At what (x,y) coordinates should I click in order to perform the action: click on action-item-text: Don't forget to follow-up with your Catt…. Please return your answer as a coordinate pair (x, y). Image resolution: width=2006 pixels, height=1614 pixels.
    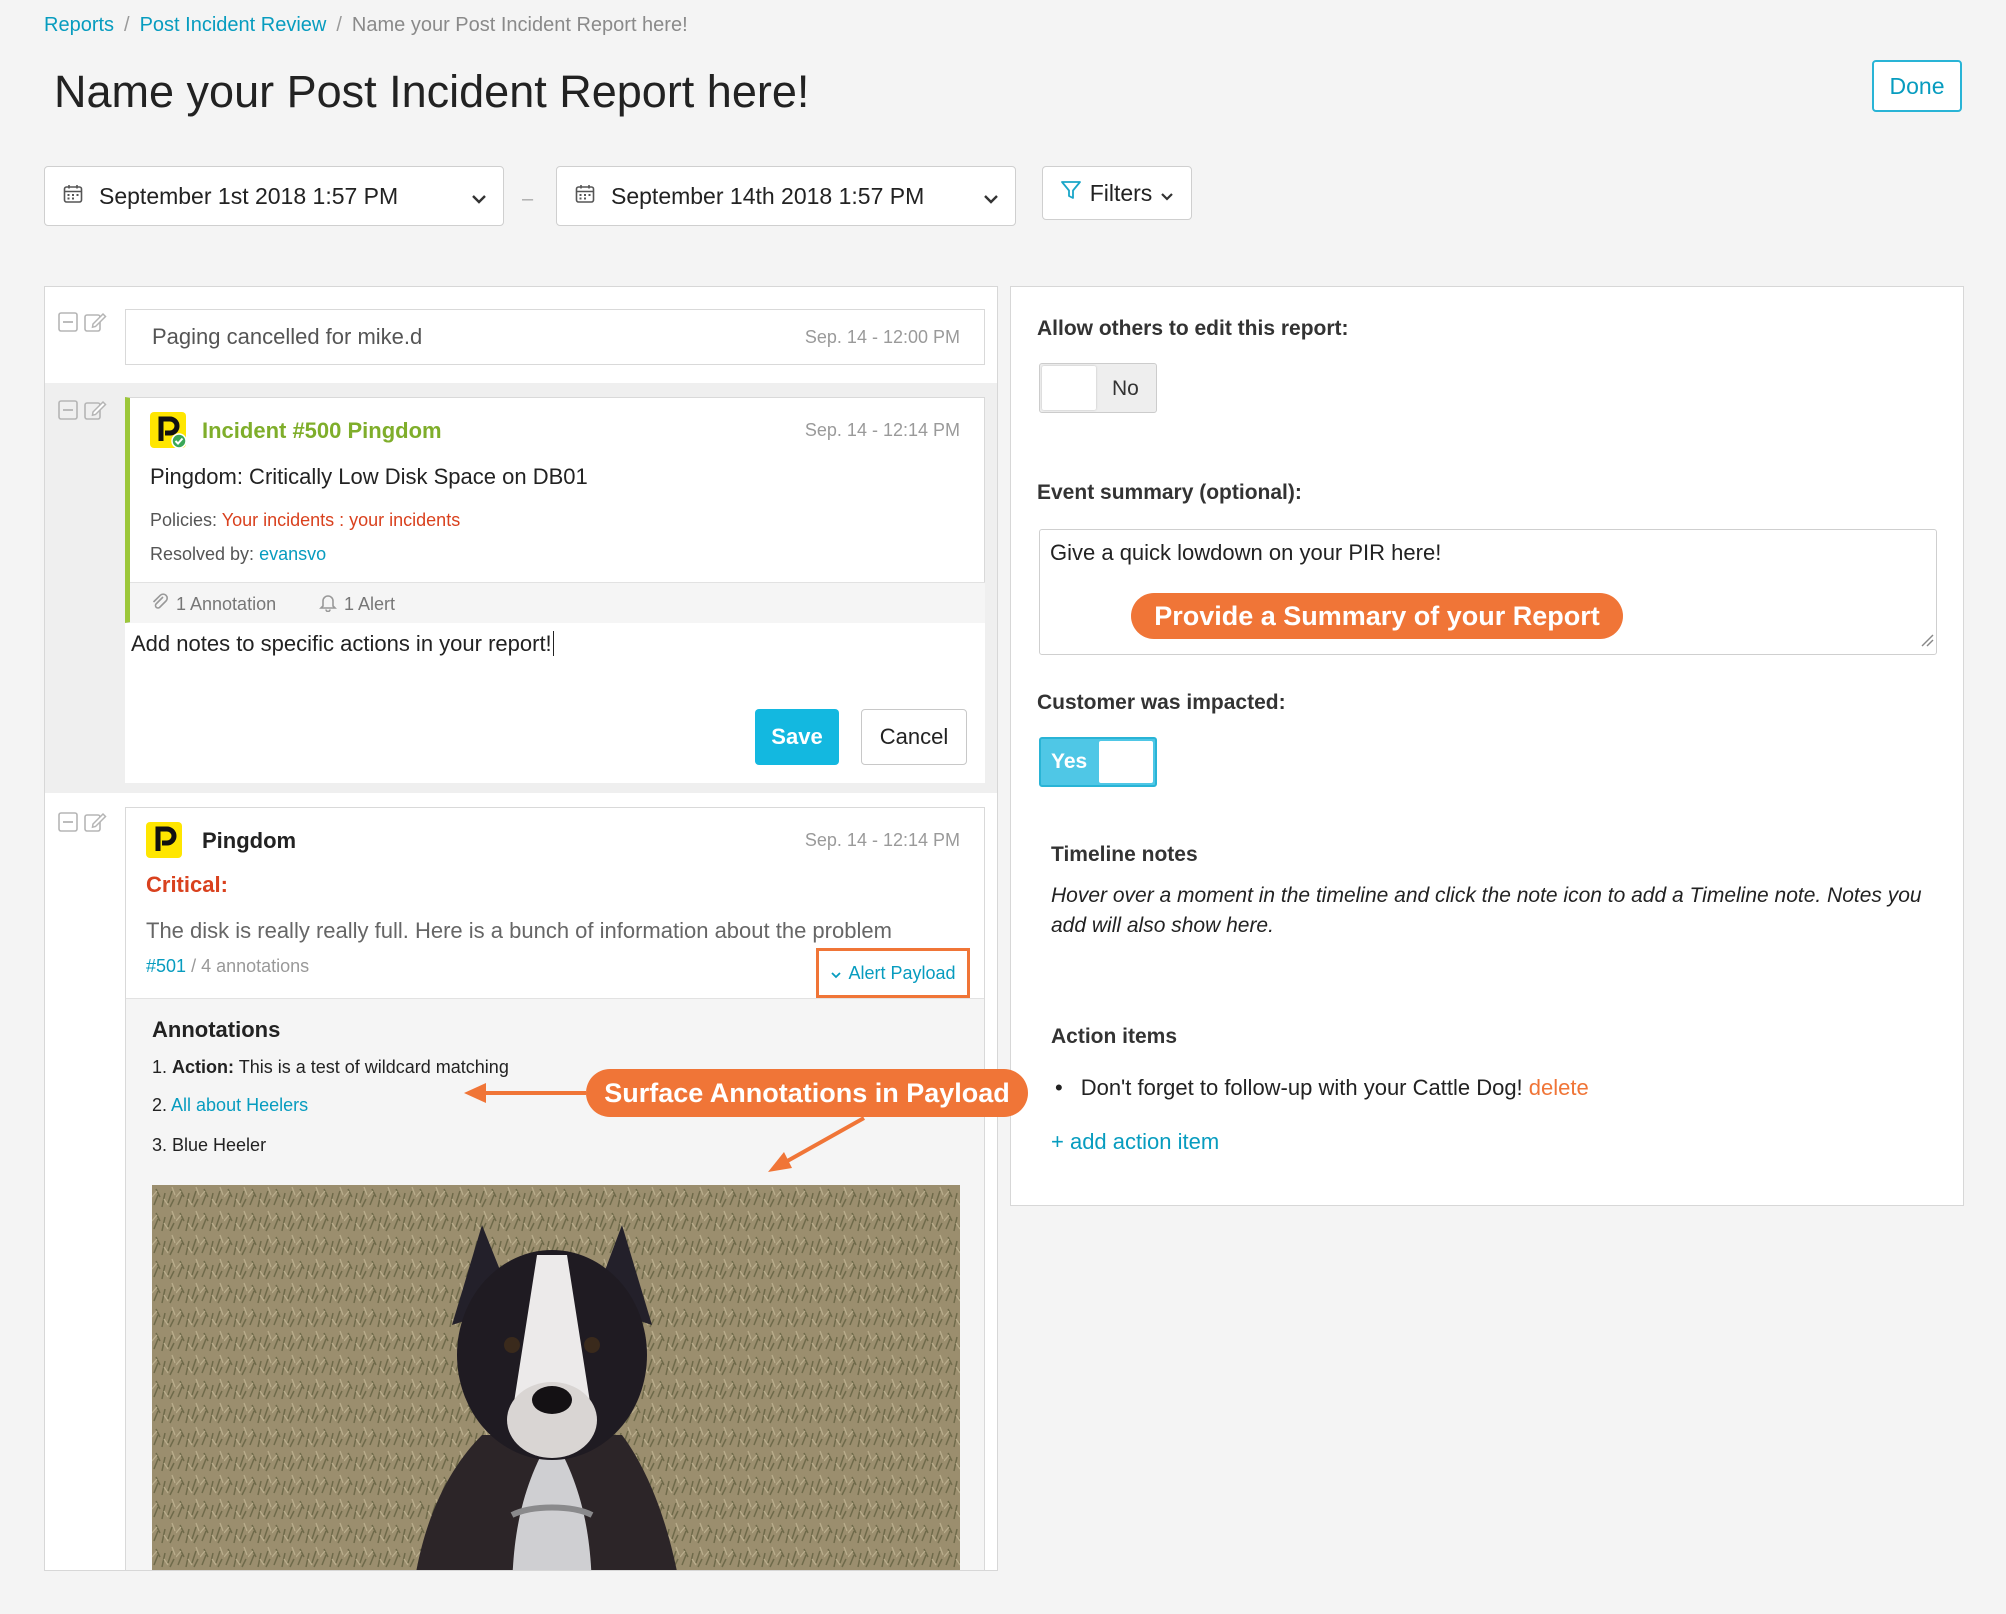
    Looking at the image, I should click on (1301, 1087).